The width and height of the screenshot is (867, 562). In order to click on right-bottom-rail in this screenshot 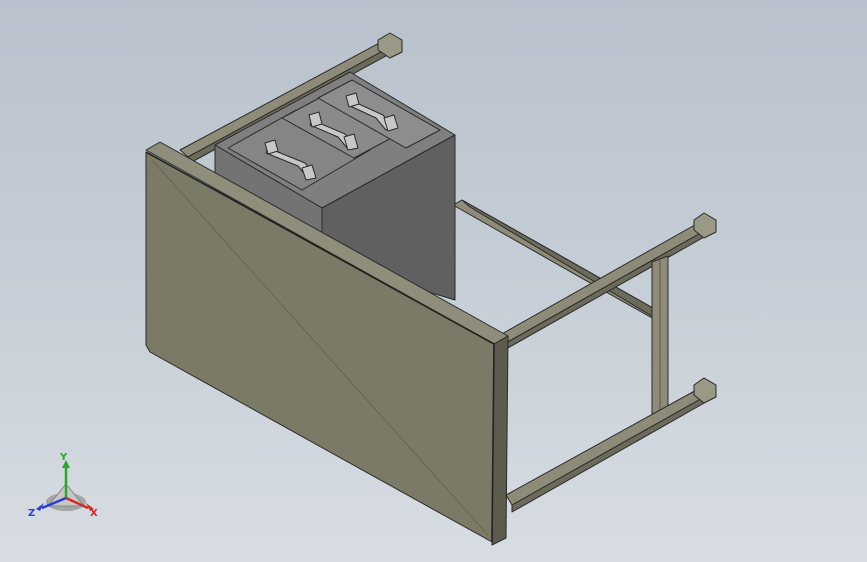, I will do `click(606, 446)`.